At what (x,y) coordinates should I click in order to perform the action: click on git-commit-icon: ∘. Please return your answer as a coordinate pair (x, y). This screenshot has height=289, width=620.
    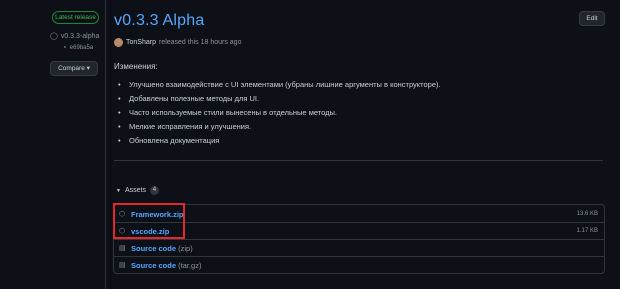
    Looking at the image, I should click on (65, 48).